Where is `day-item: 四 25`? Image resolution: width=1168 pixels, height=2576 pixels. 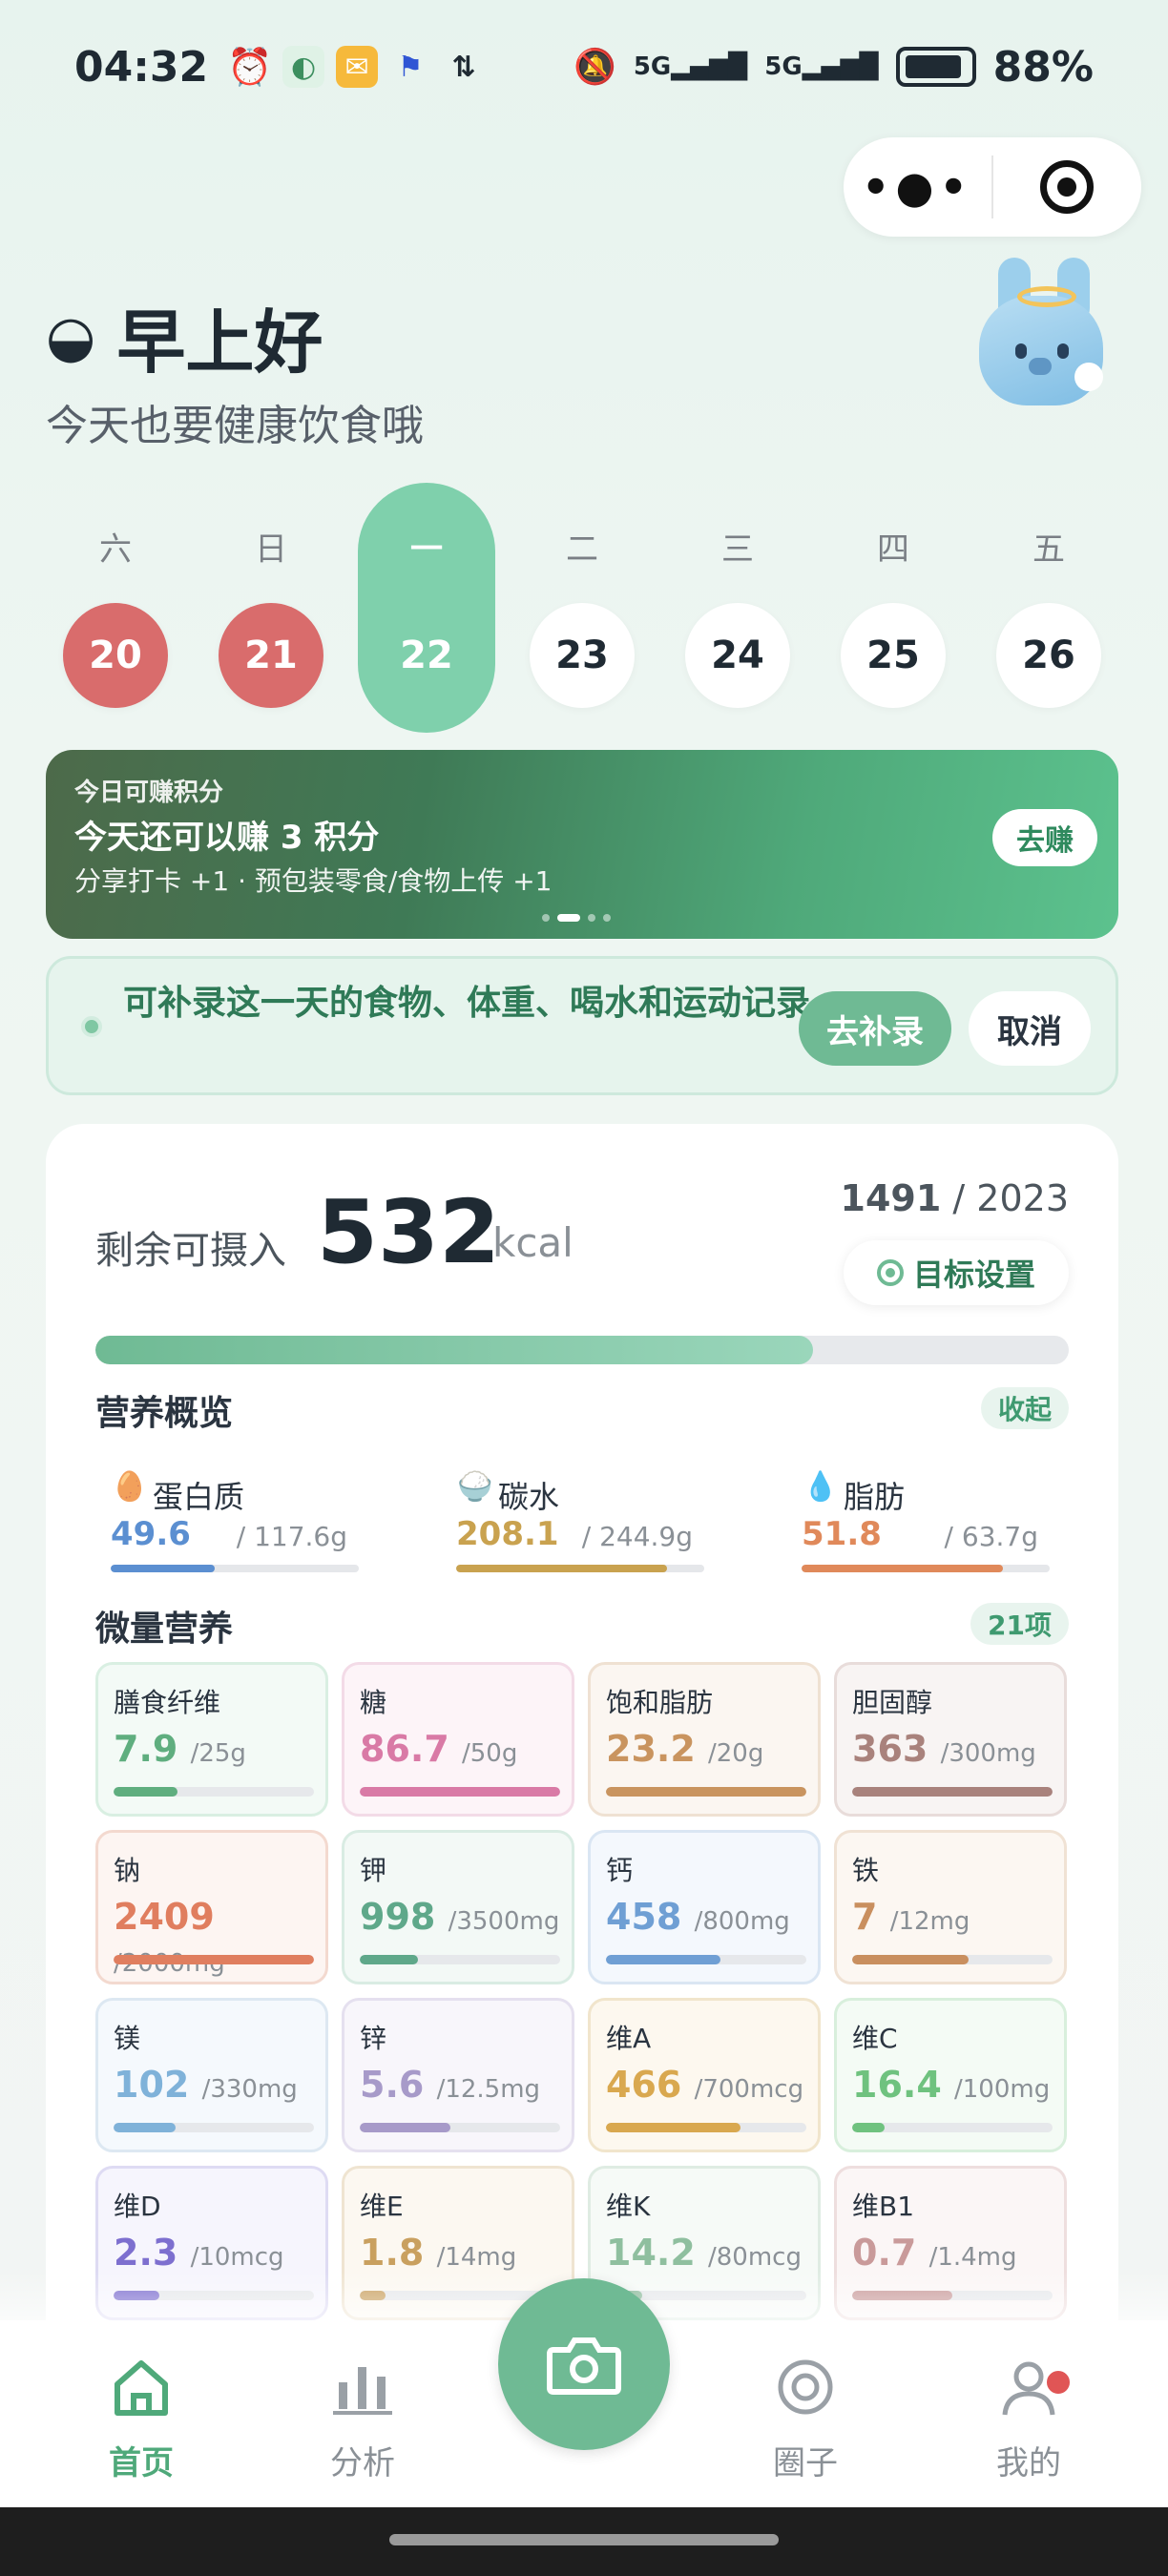
day-item: 四 25 is located at coordinates (893, 608).